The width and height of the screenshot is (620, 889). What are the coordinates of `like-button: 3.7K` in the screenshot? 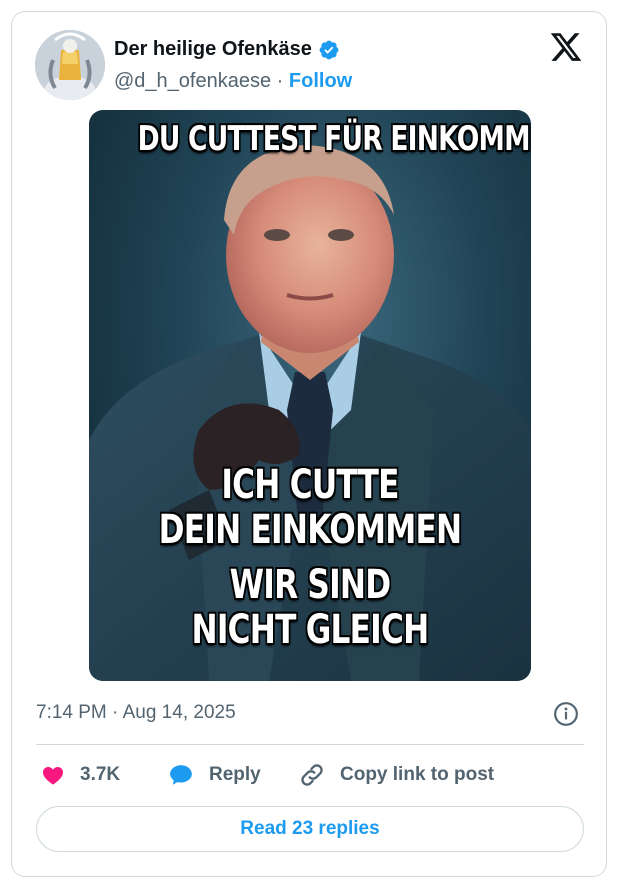 It's located at (80, 775).